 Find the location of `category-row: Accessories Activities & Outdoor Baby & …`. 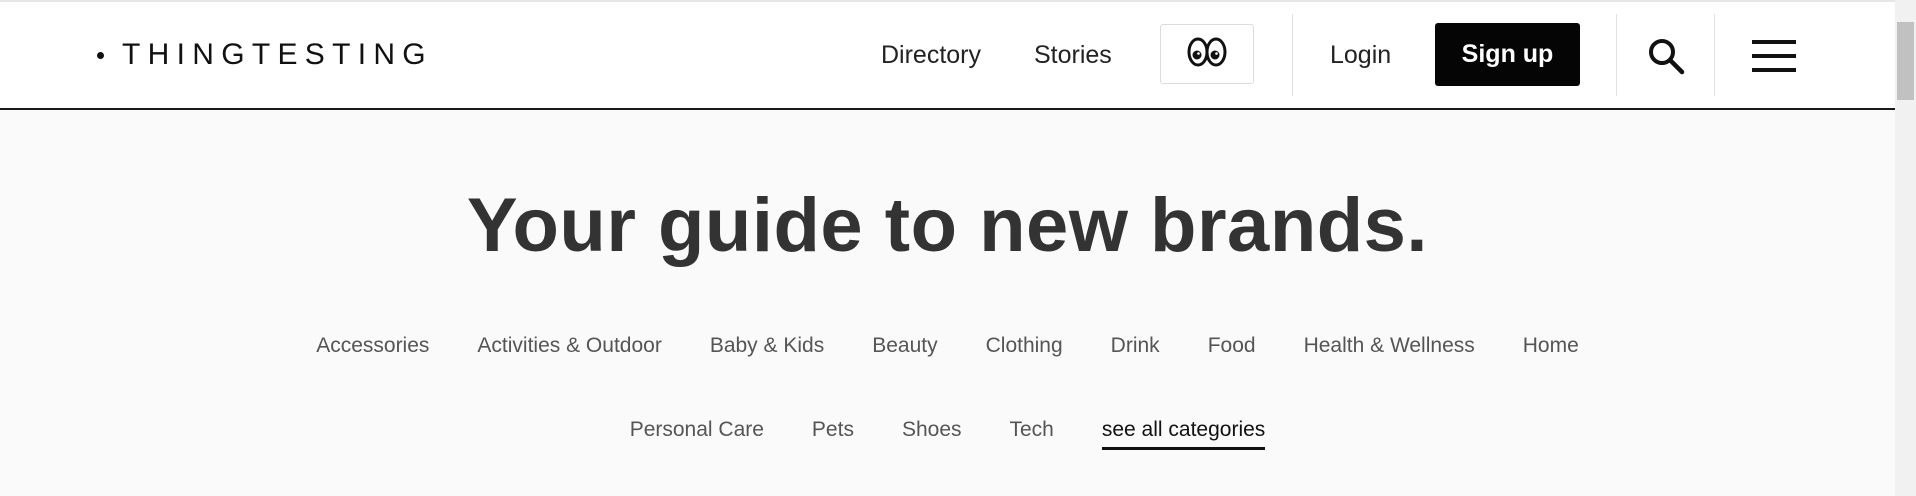

category-row: Accessories Activities & Outdoor Baby & … is located at coordinates (947, 346).